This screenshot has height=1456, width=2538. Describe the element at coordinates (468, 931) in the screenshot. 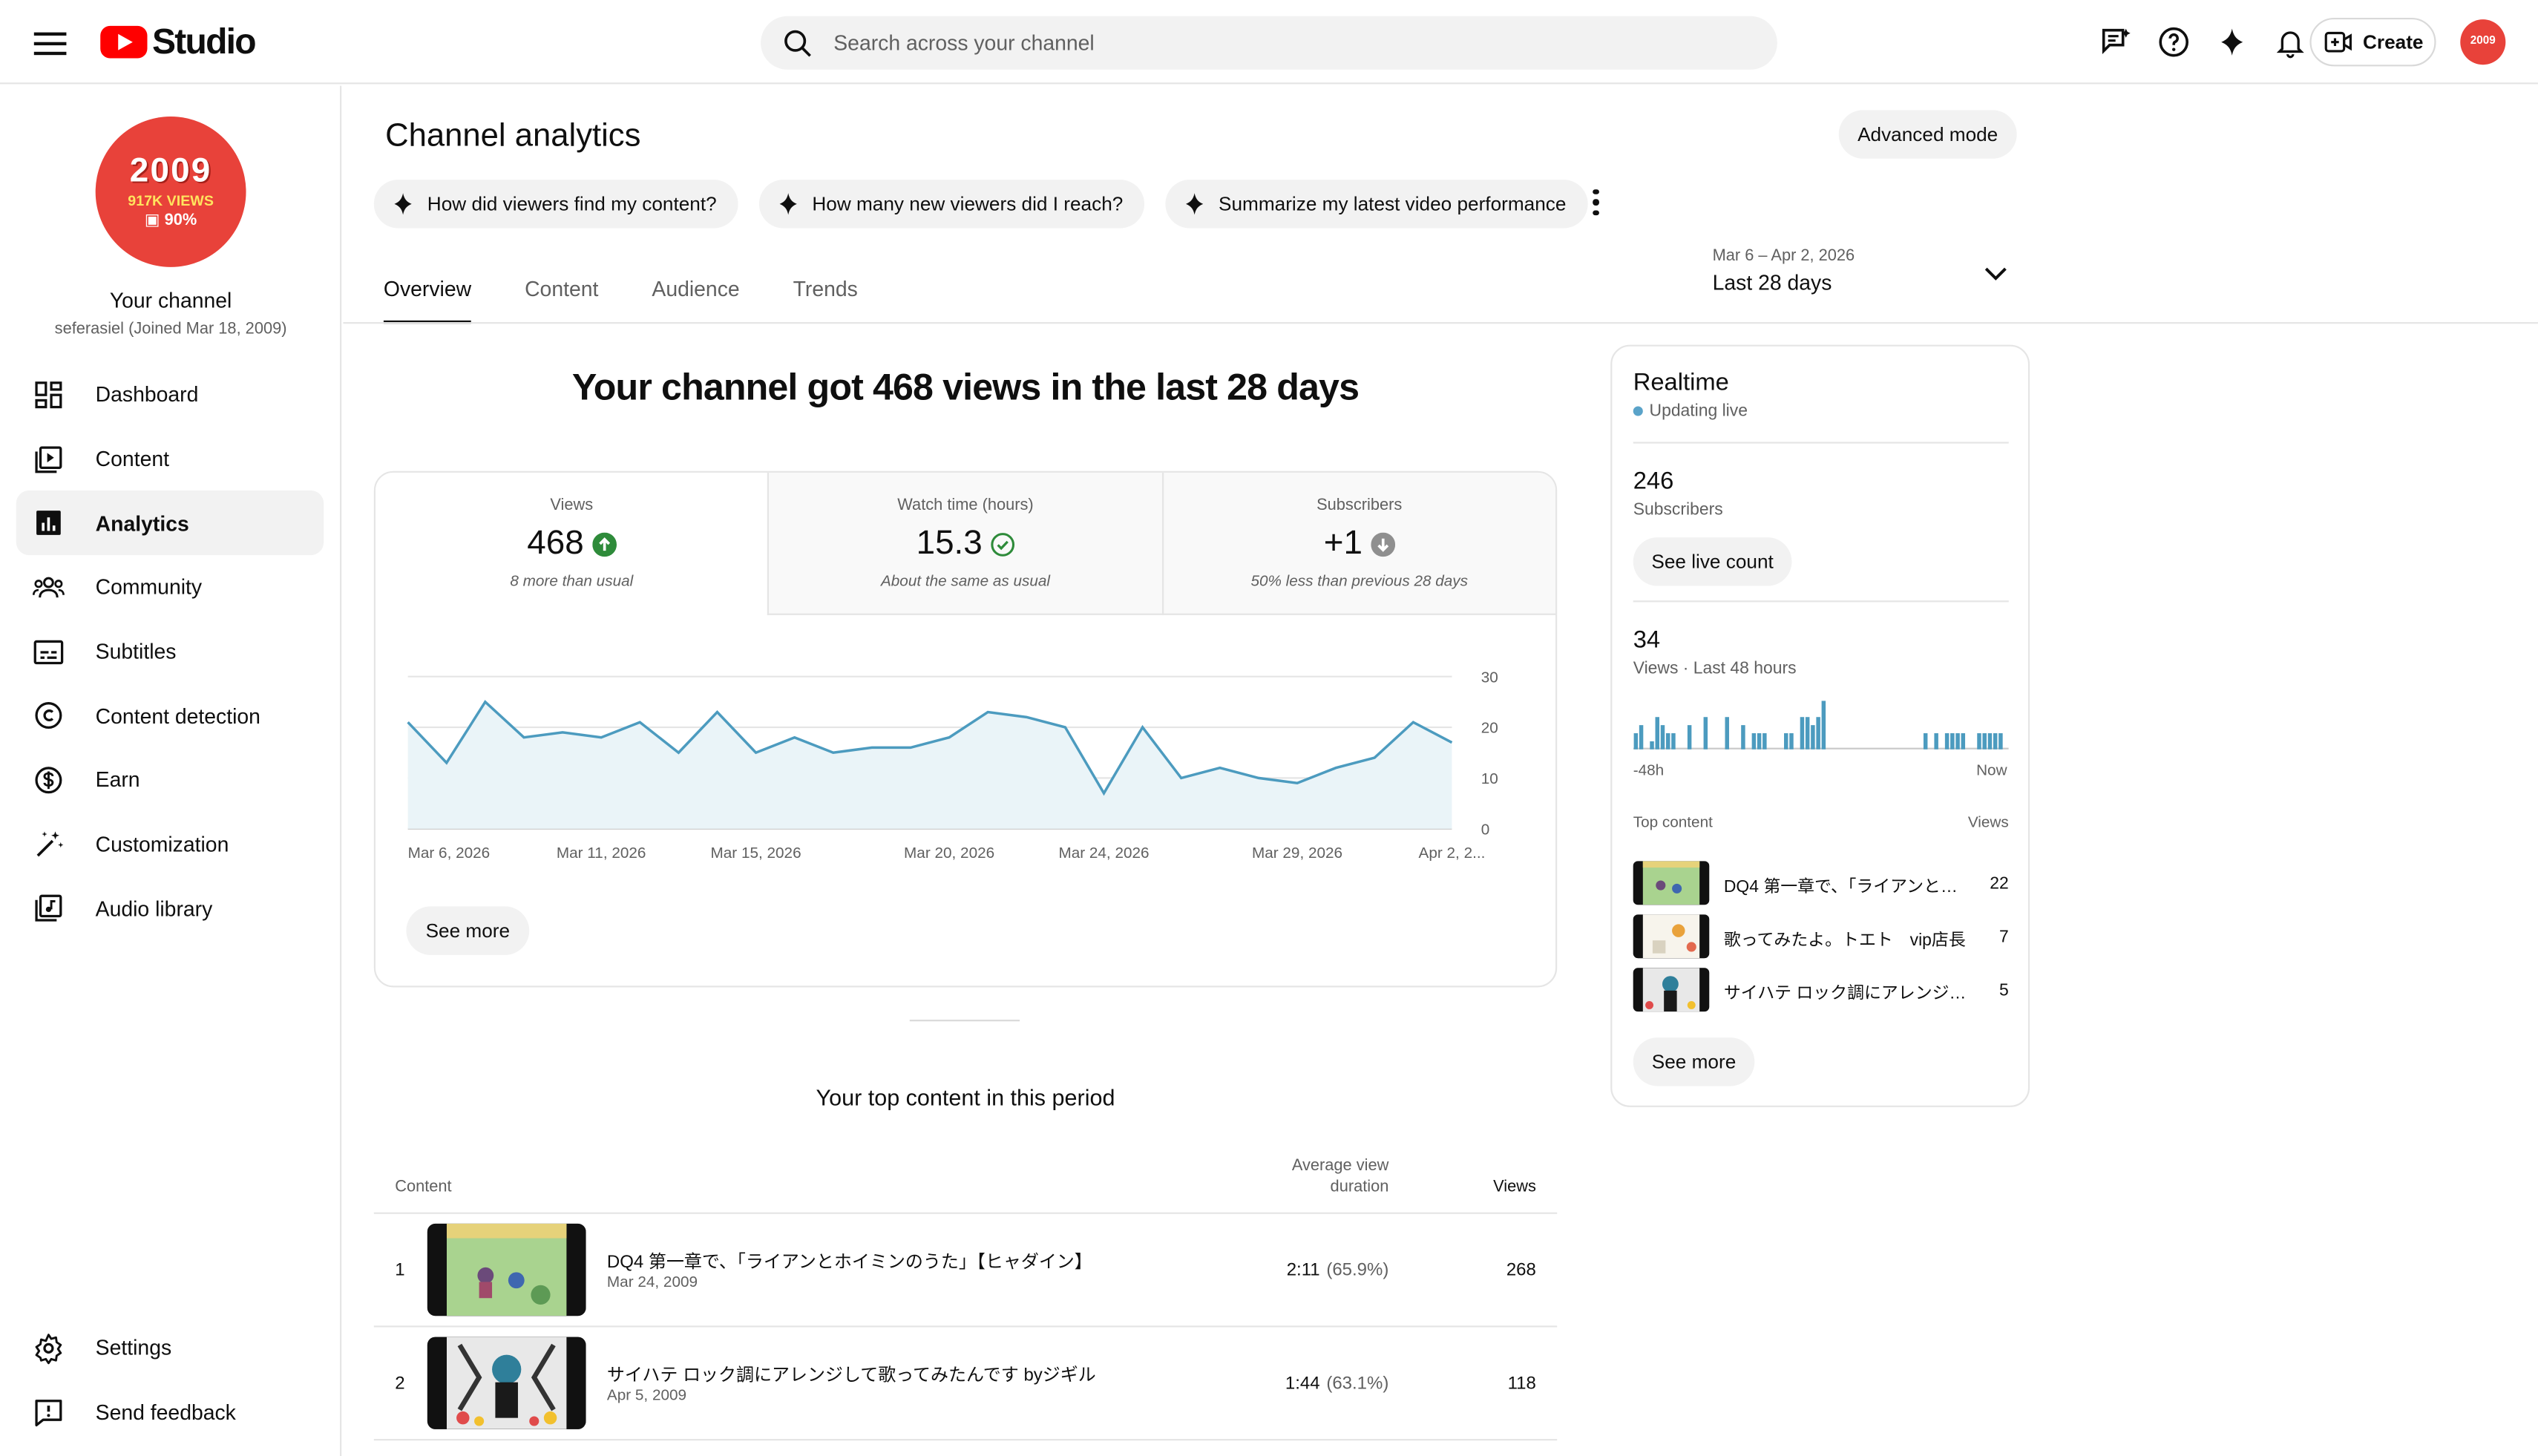

I see `see-more-button: See more` at that location.